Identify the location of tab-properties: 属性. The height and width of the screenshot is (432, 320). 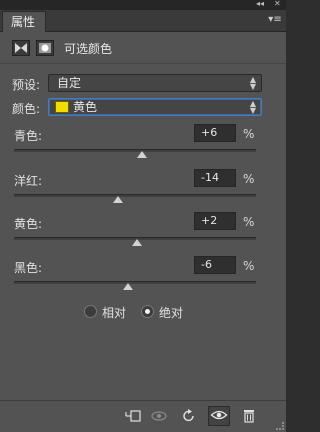
(24, 21).